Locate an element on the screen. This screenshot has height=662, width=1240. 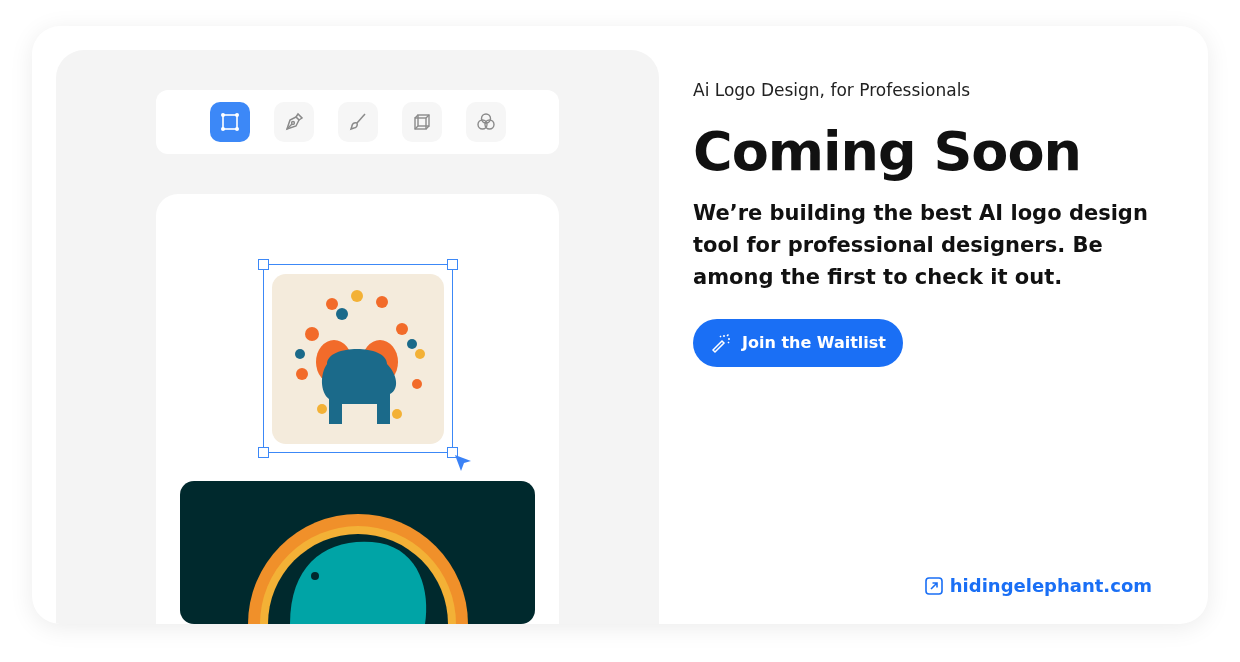
heading: Coming Soon is located at coordinates (887, 152).